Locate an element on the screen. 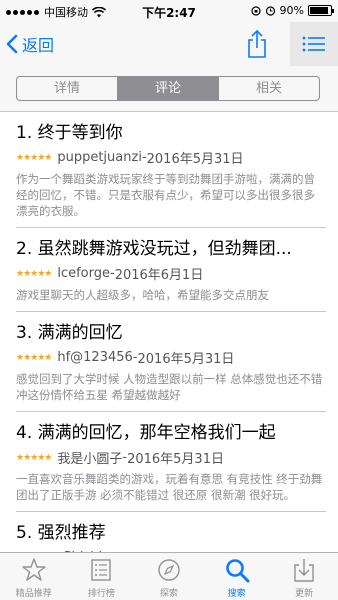 The width and height of the screenshot is (338, 600). segment-bar: 详情 评论 相关 is located at coordinates (169, 89).